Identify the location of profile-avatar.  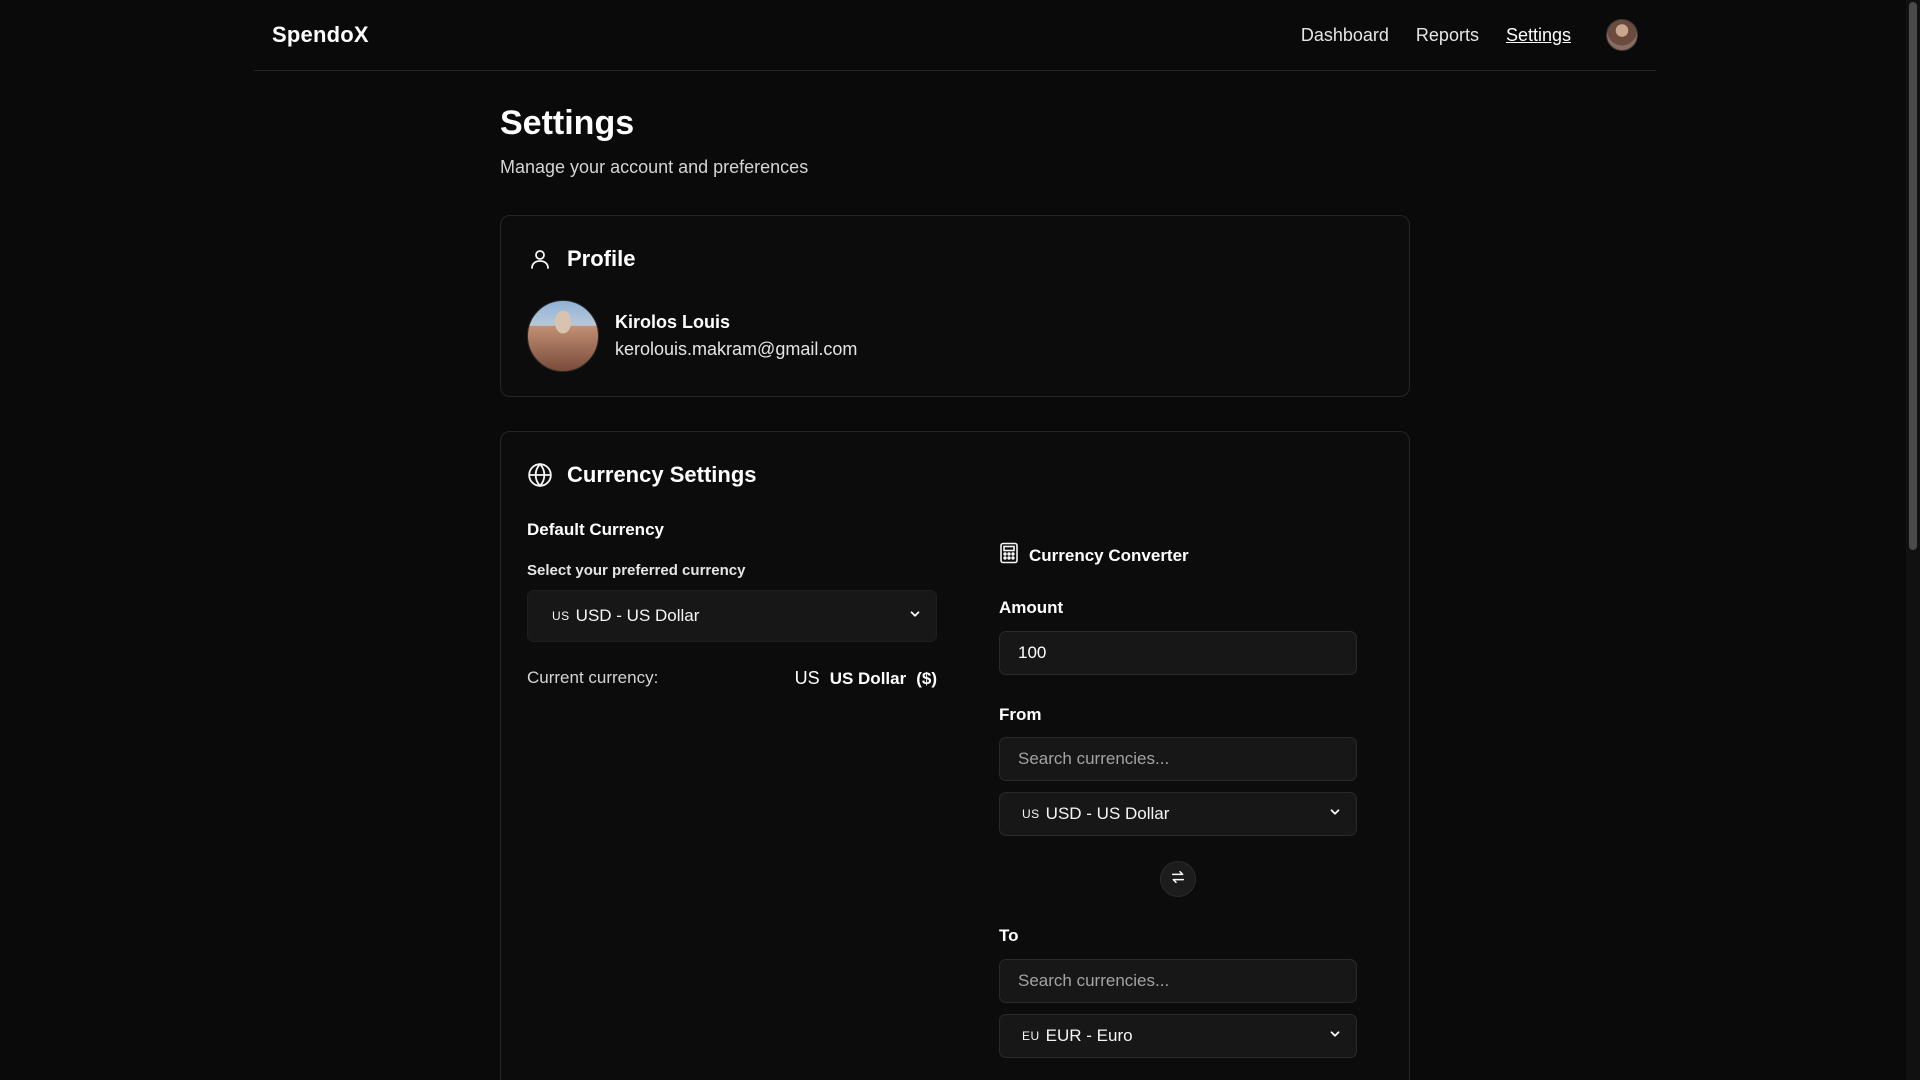
(563, 336).